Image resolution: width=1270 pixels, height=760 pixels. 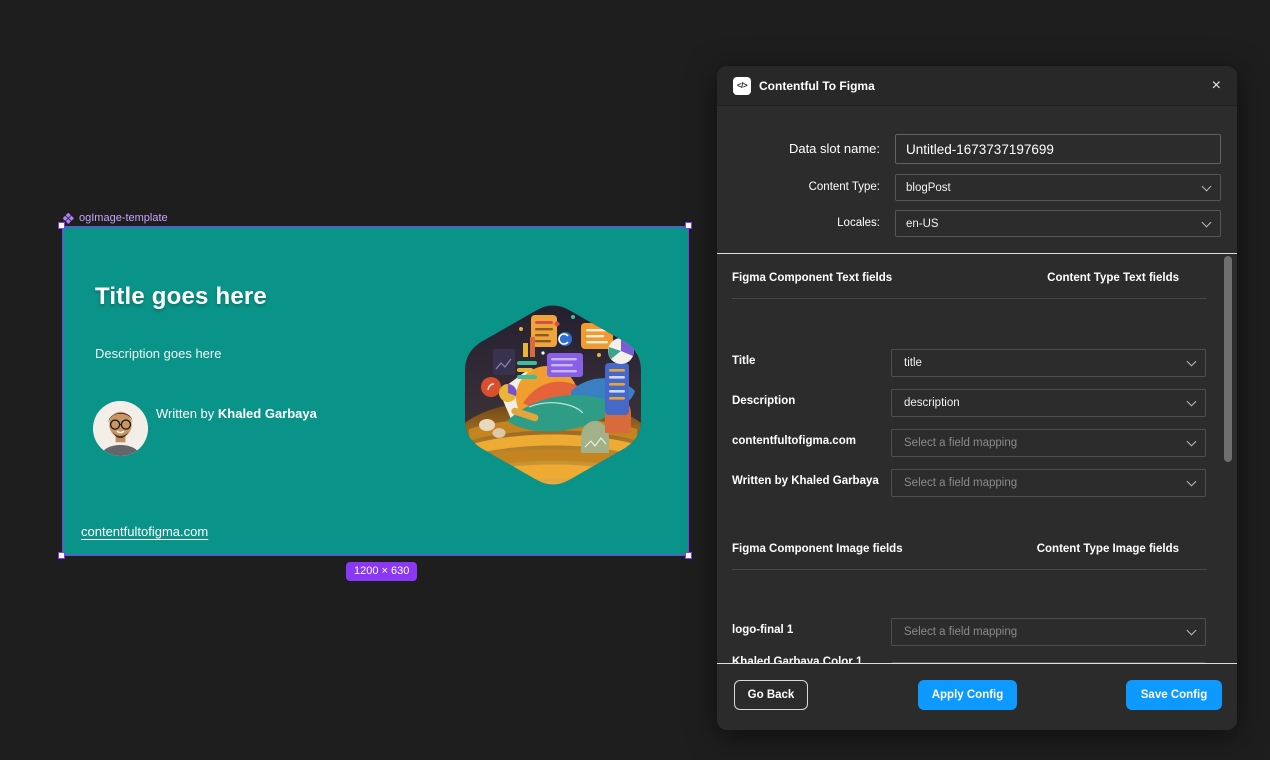 I want to click on field-mapping-select-title: title, so click(x=1048, y=363).